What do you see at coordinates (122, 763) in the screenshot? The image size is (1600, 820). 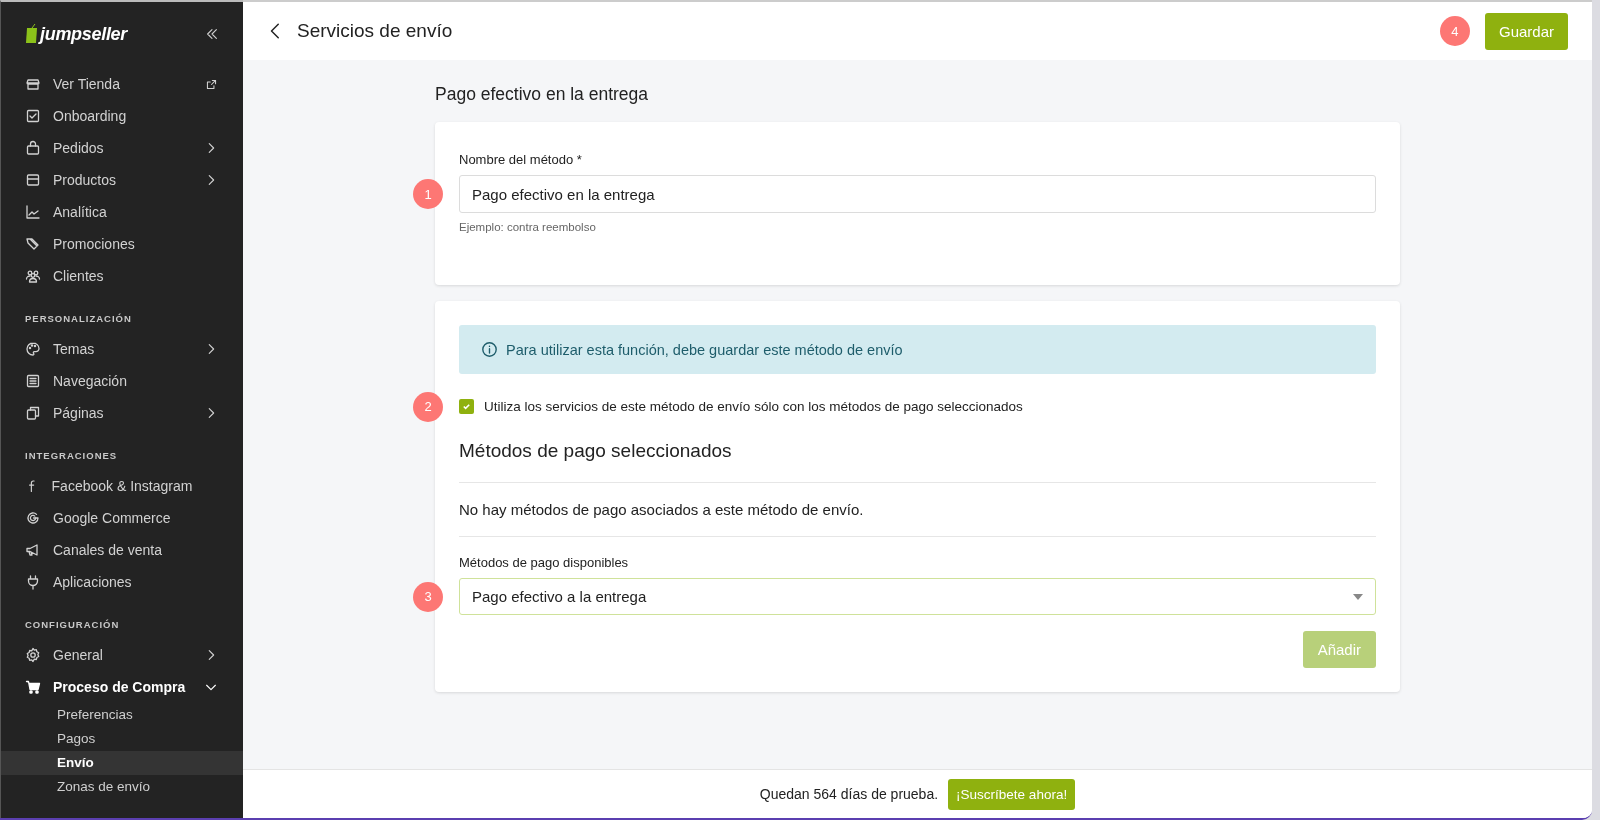 I see `sidebar-subitem: Envío` at bounding box center [122, 763].